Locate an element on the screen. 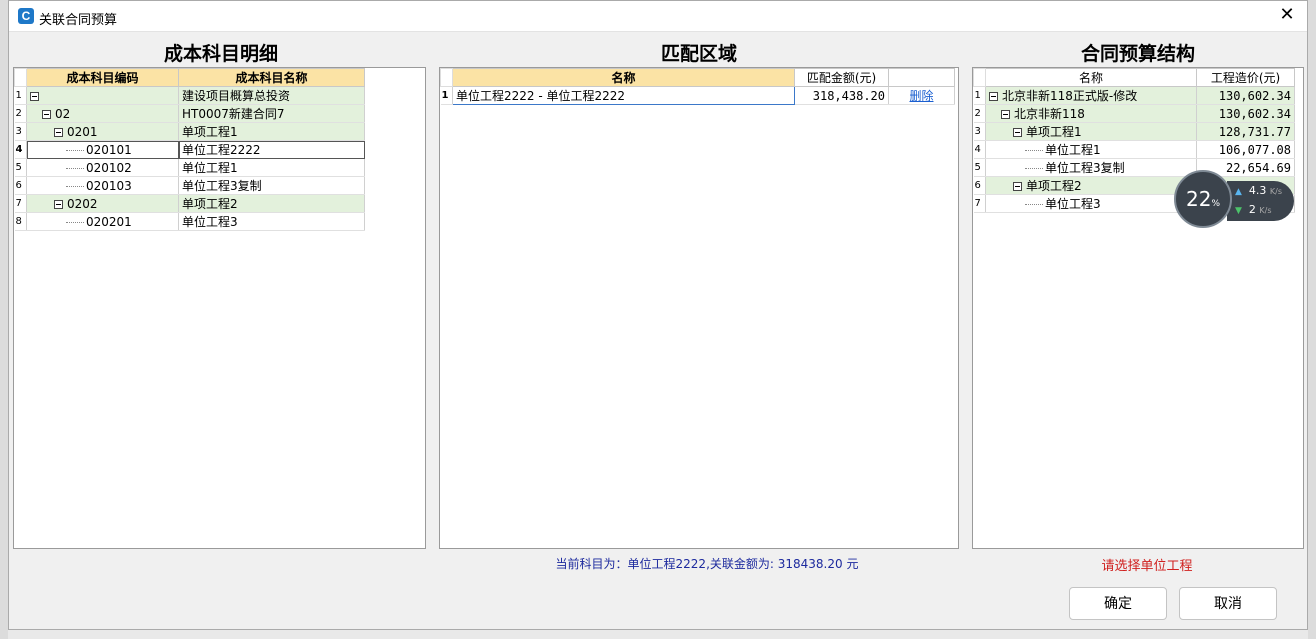 The height and width of the screenshot is (639, 1316). budget-name: 单位工程3复制 is located at coordinates (1085, 168).